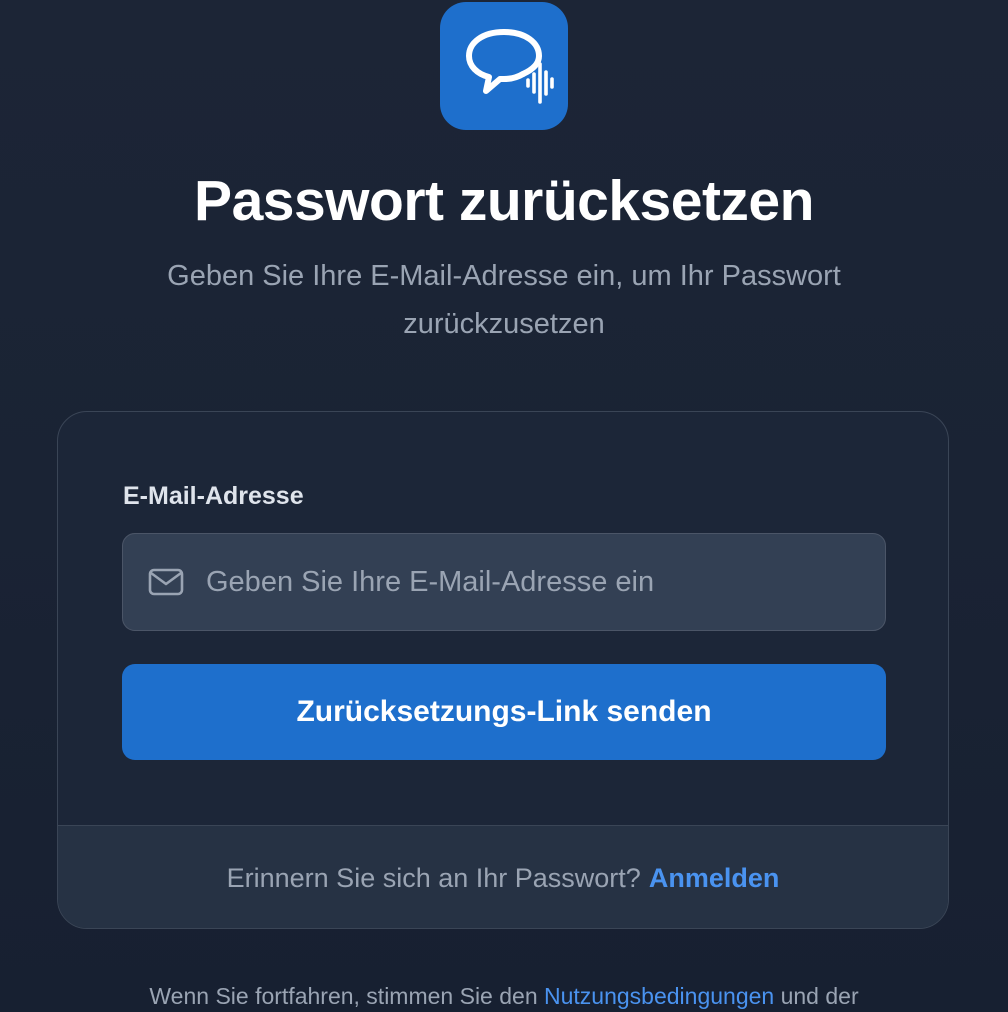 Image resolution: width=1008 pixels, height=1012 pixels. What do you see at coordinates (544, 582) in the screenshot?
I see `email-input` at bounding box center [544, 582].